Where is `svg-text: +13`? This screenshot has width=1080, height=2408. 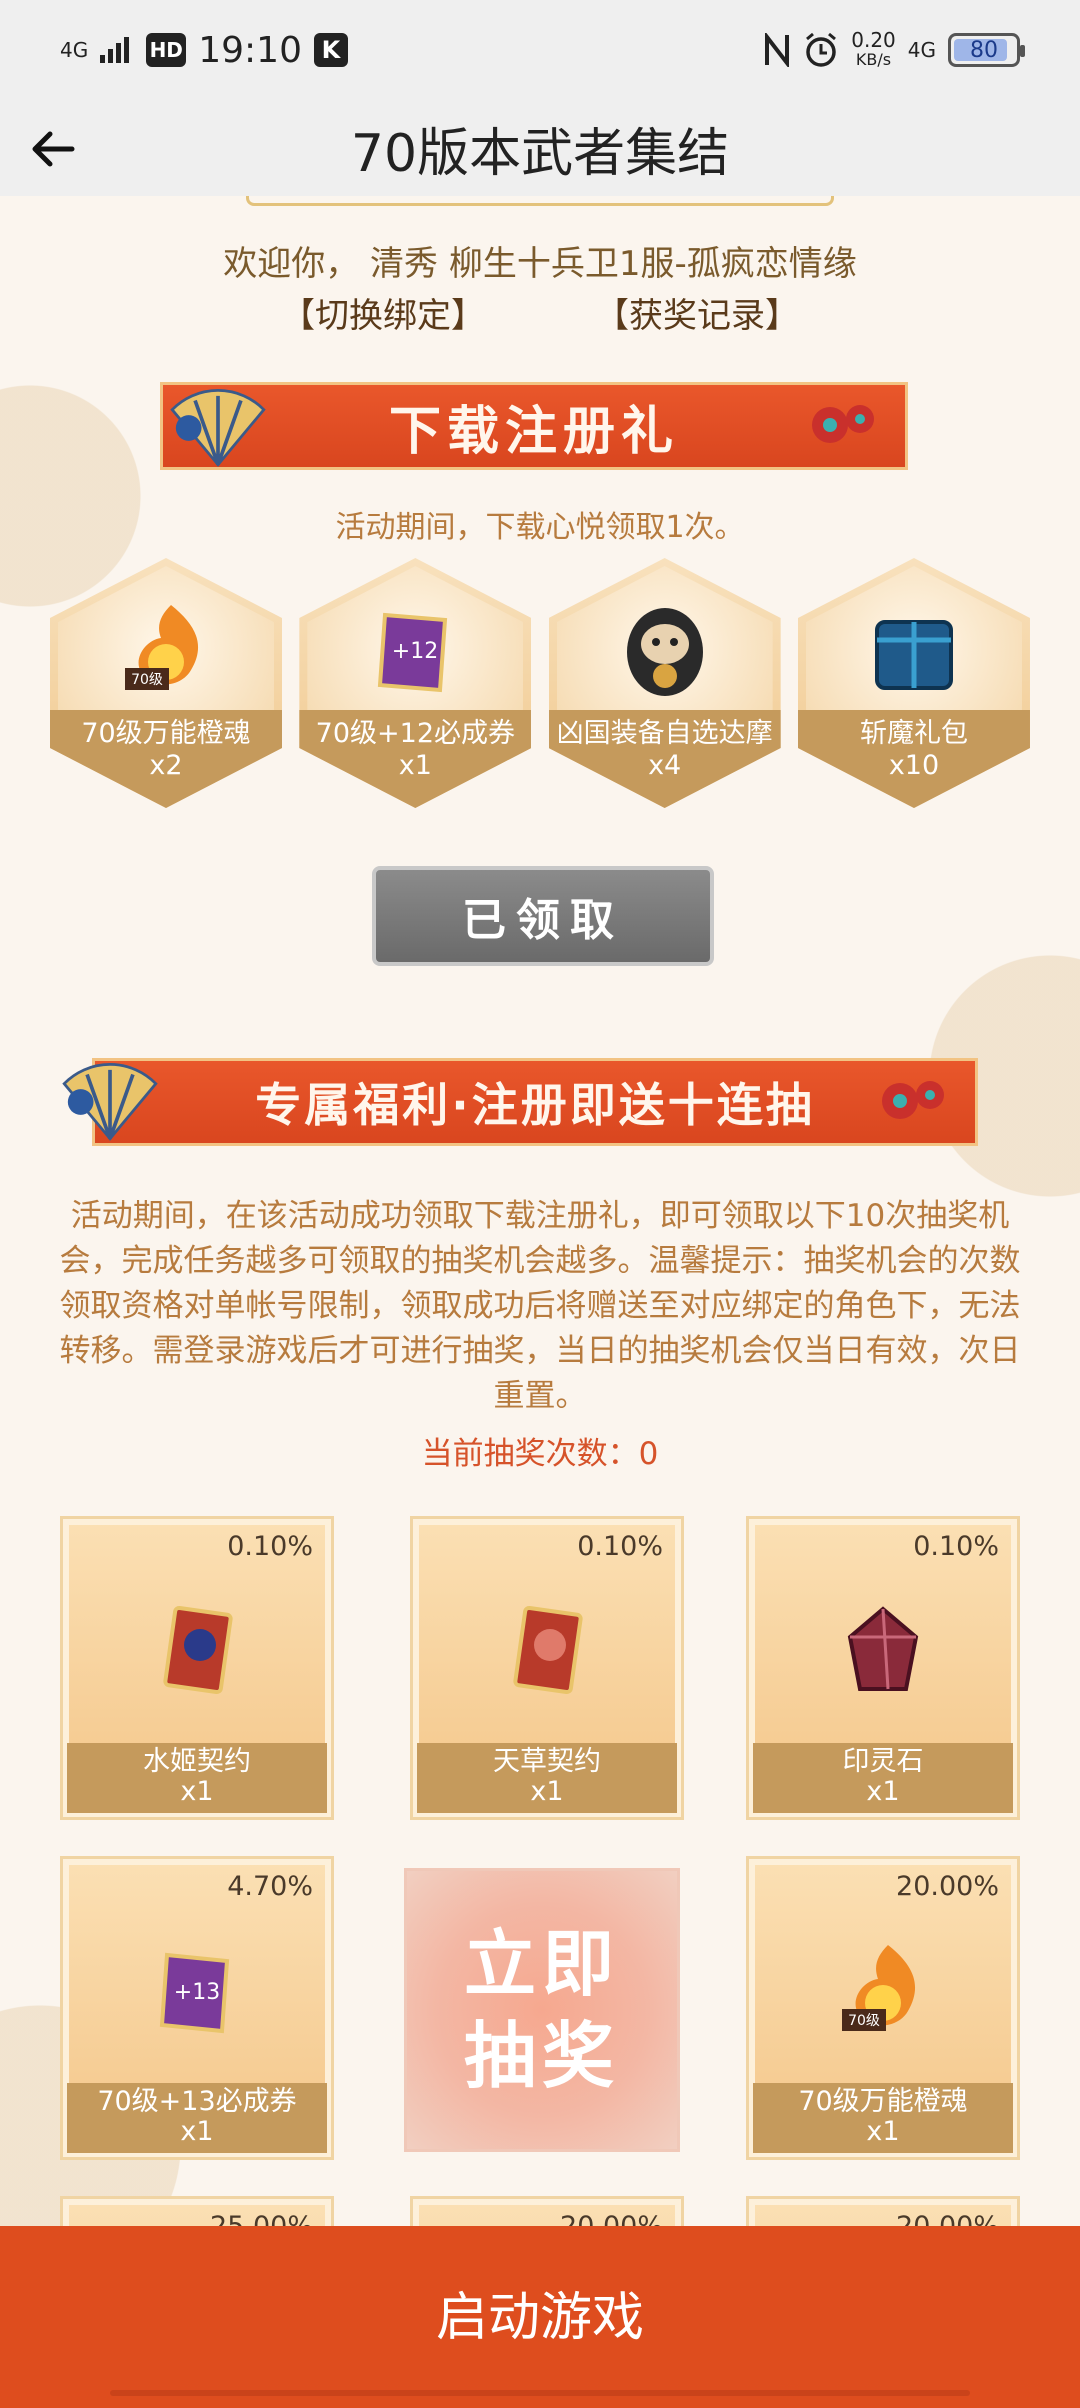
svg-text: +13 is located at coordinates (197, 1992).